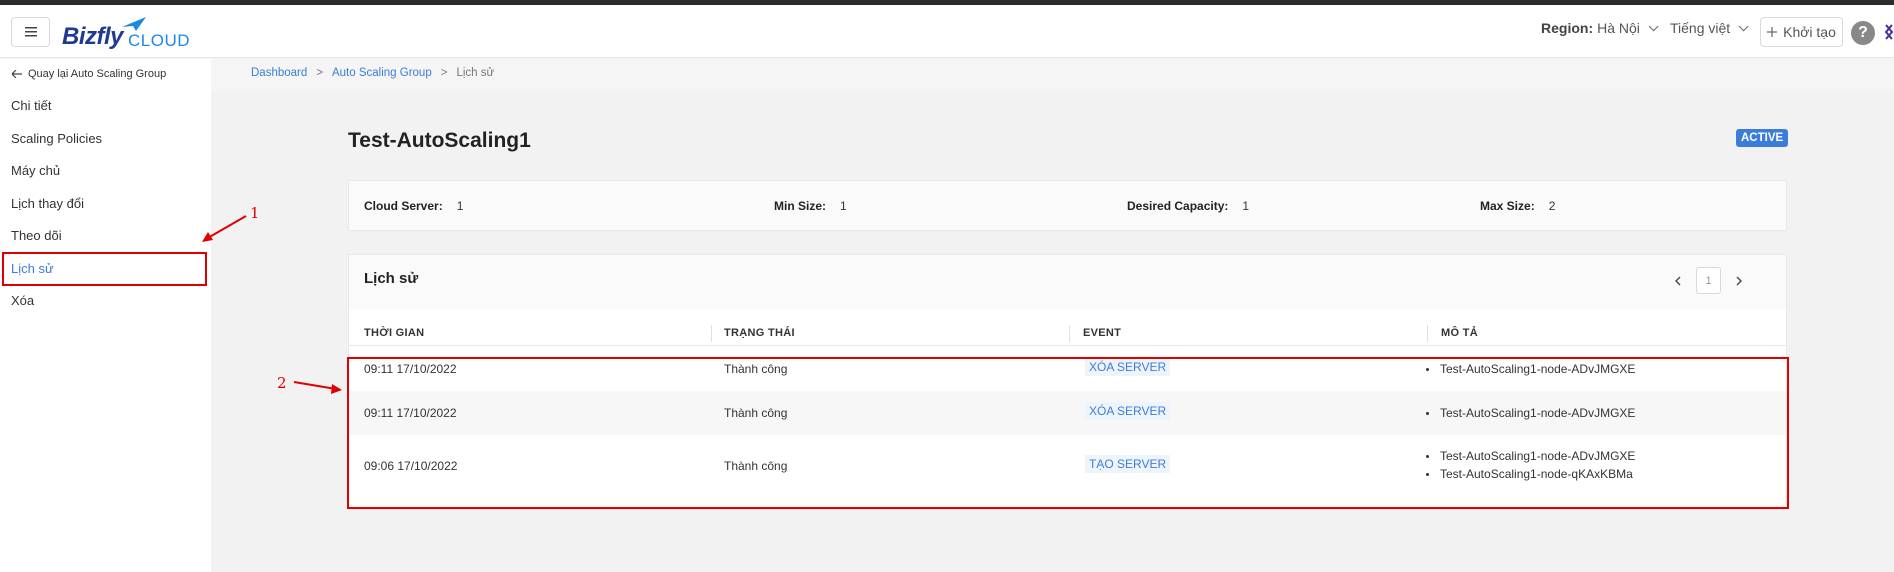 The width and height of the screenshot is (1894, 572). What do you see at coordinates (439, 140) in the screenshot?
I see `page-title: Test-AutoScaling1` at bounding box center [439, 140].